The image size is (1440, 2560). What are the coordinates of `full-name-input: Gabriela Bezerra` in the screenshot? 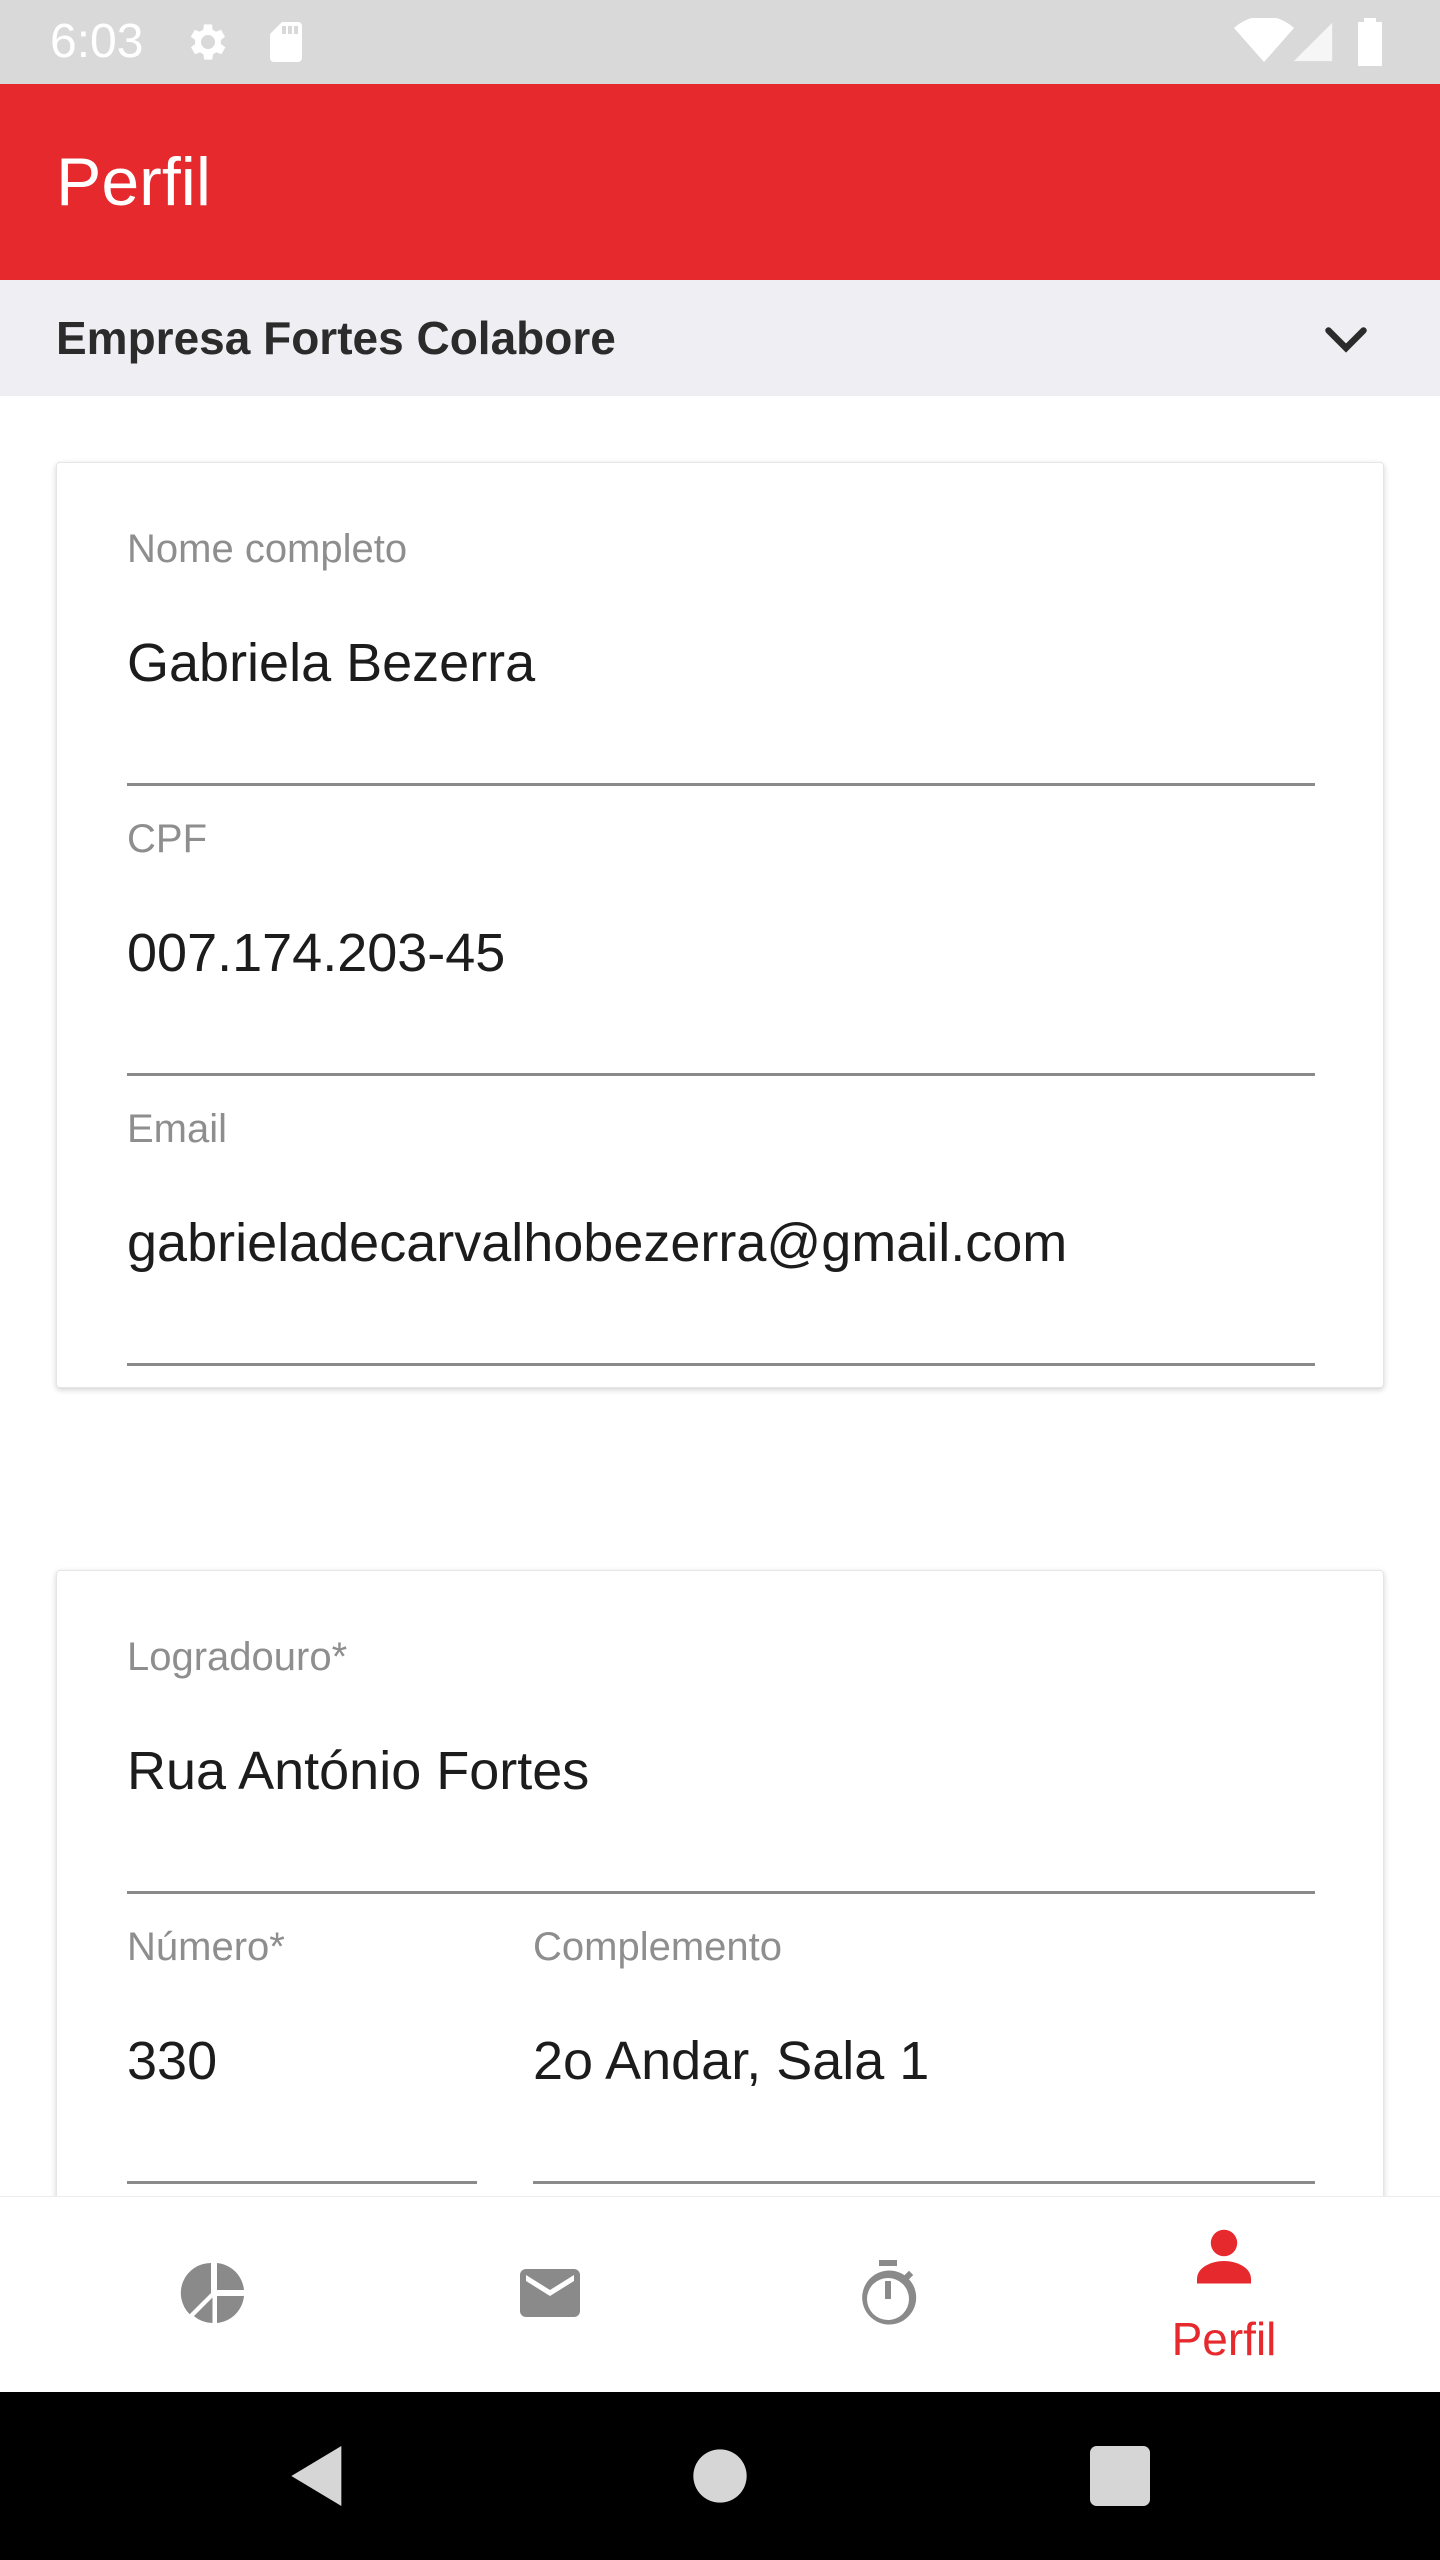 It's located at (331, 663).